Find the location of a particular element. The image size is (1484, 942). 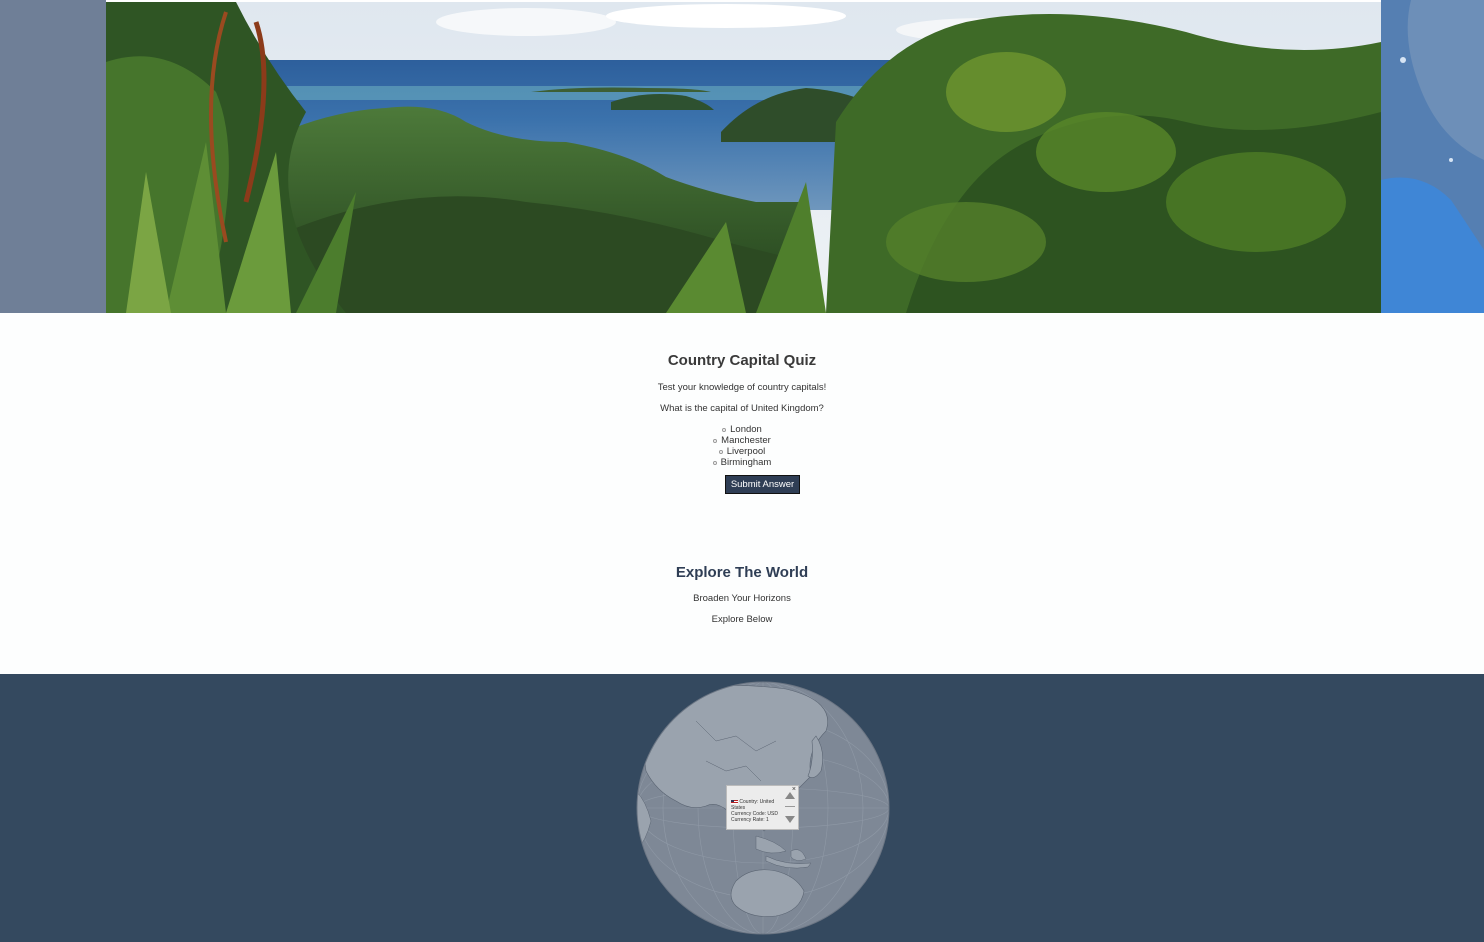

option-manchester: Manchester is located at coordinates (742, 440).